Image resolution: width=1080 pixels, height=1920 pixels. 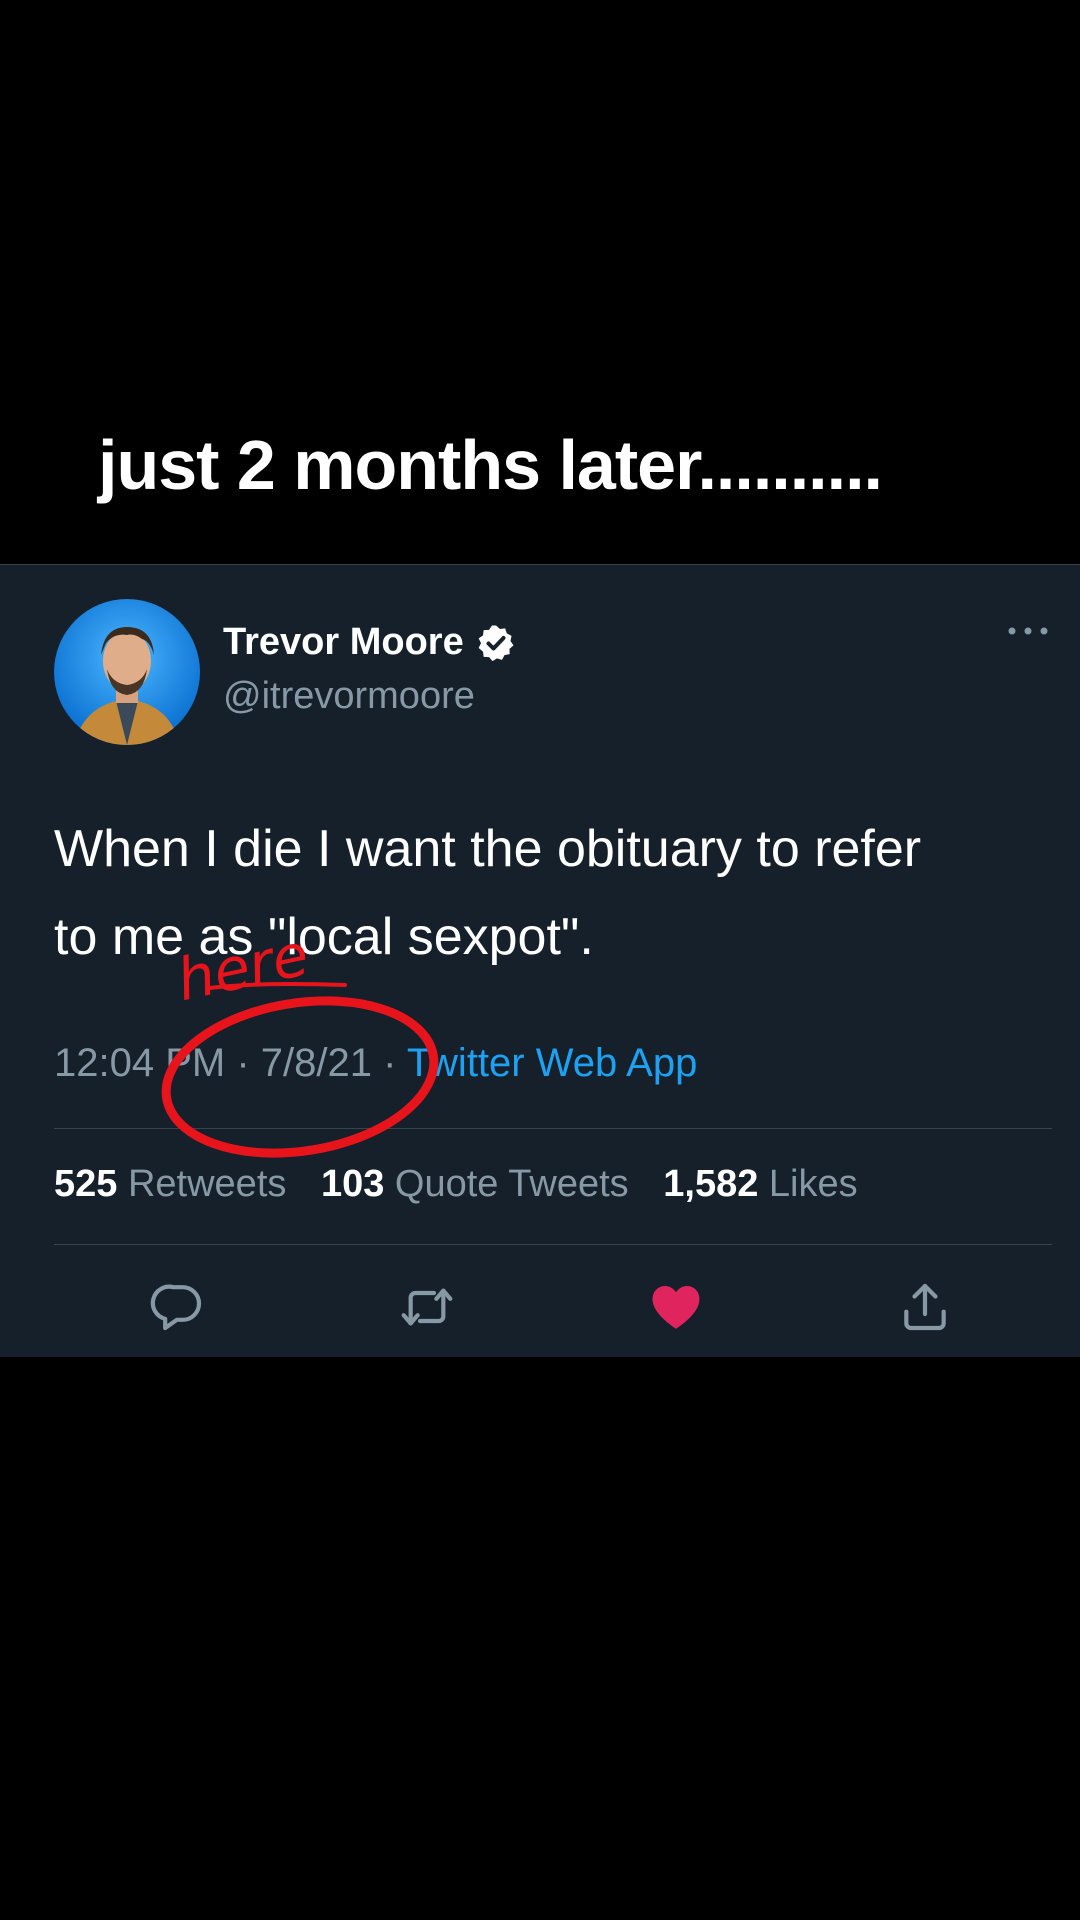 I want to click on retweets-label: Retweets, so click(x=207, y=1184).